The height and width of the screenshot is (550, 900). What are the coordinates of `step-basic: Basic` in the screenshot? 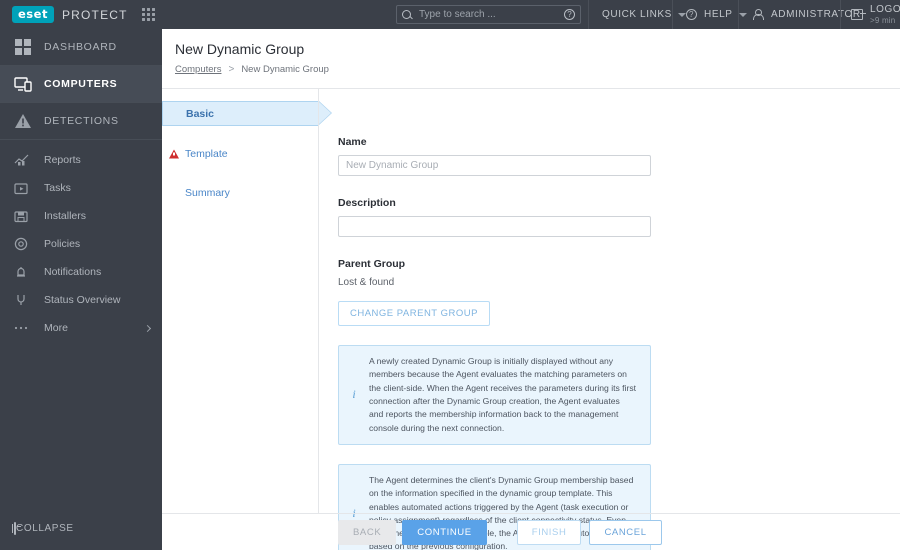 It's located at (247, 113).